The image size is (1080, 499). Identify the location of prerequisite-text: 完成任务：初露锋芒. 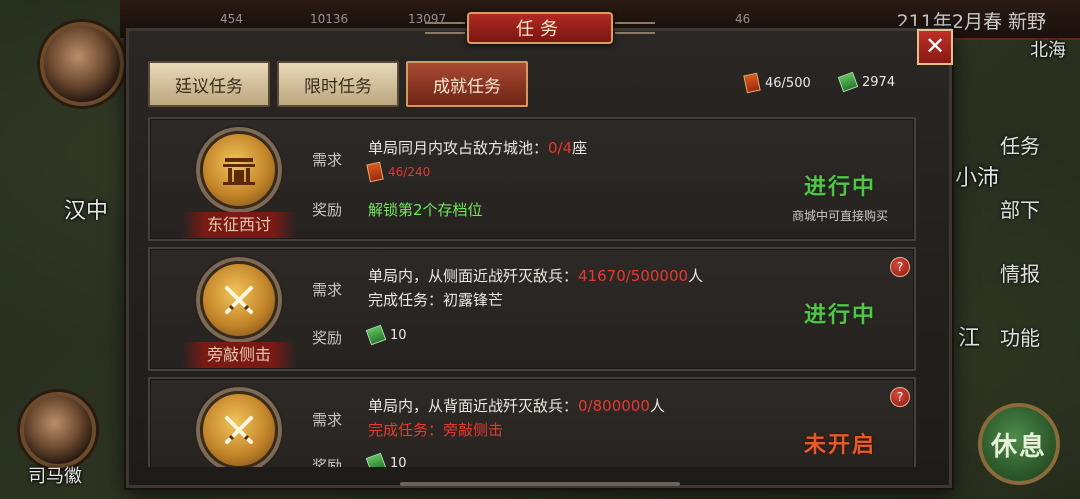
(436, 300).